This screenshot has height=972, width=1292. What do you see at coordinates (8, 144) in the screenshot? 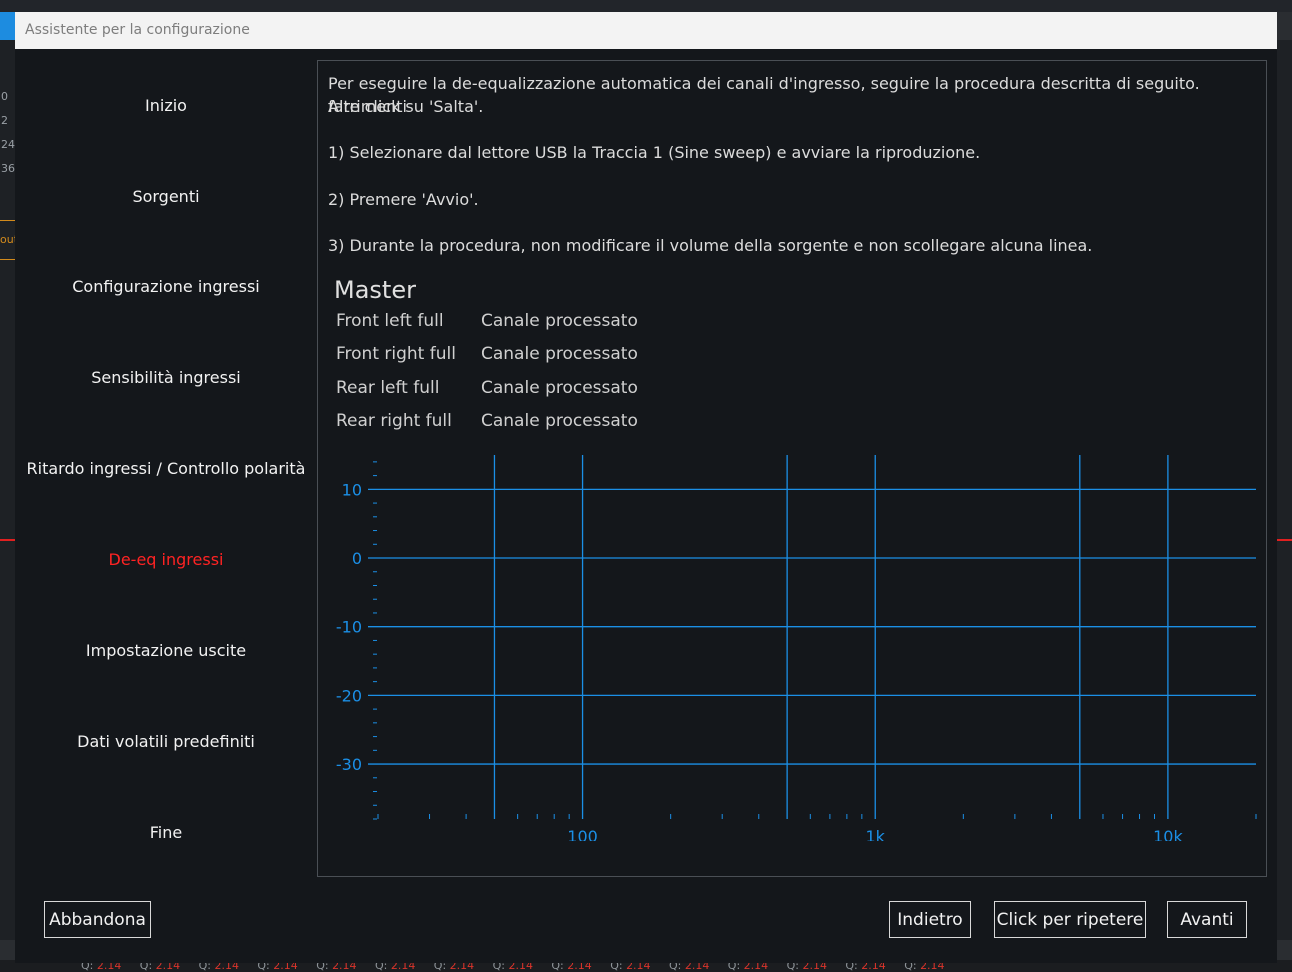
I see `background-tick: 24` at bounding box center [8, 144].